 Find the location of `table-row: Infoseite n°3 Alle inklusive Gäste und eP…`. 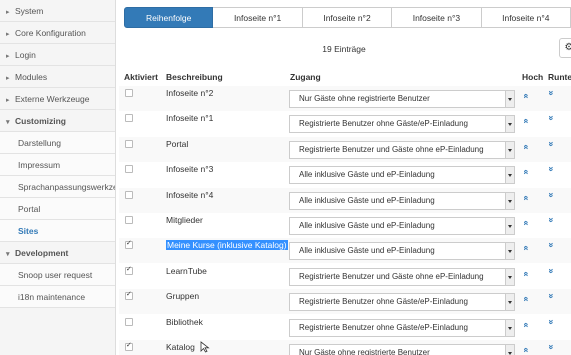

table-row: Infoseite n°3 Alle inklusive Gäste und eP… is located at coordinates (345, 174).